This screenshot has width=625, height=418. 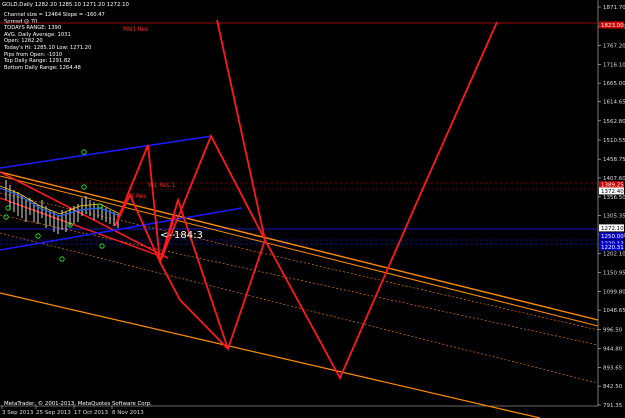 I want to click on price-tick-label: 893.65, so click(x=613, y=368).